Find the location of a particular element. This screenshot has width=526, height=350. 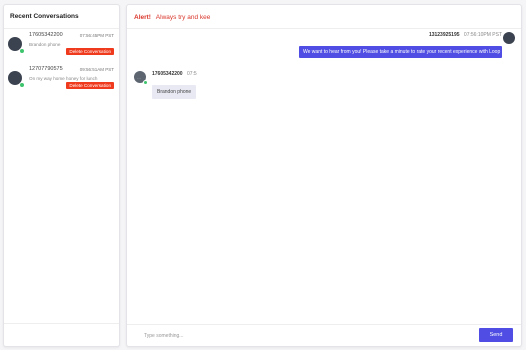

message-input is located at coordinates (304, 336).